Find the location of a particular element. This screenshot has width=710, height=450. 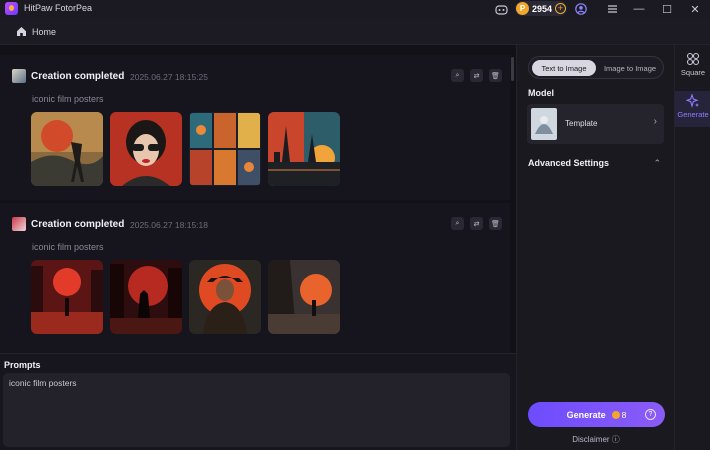

tab-image-to-image: Image to Image is located at coordinates (630, 68).